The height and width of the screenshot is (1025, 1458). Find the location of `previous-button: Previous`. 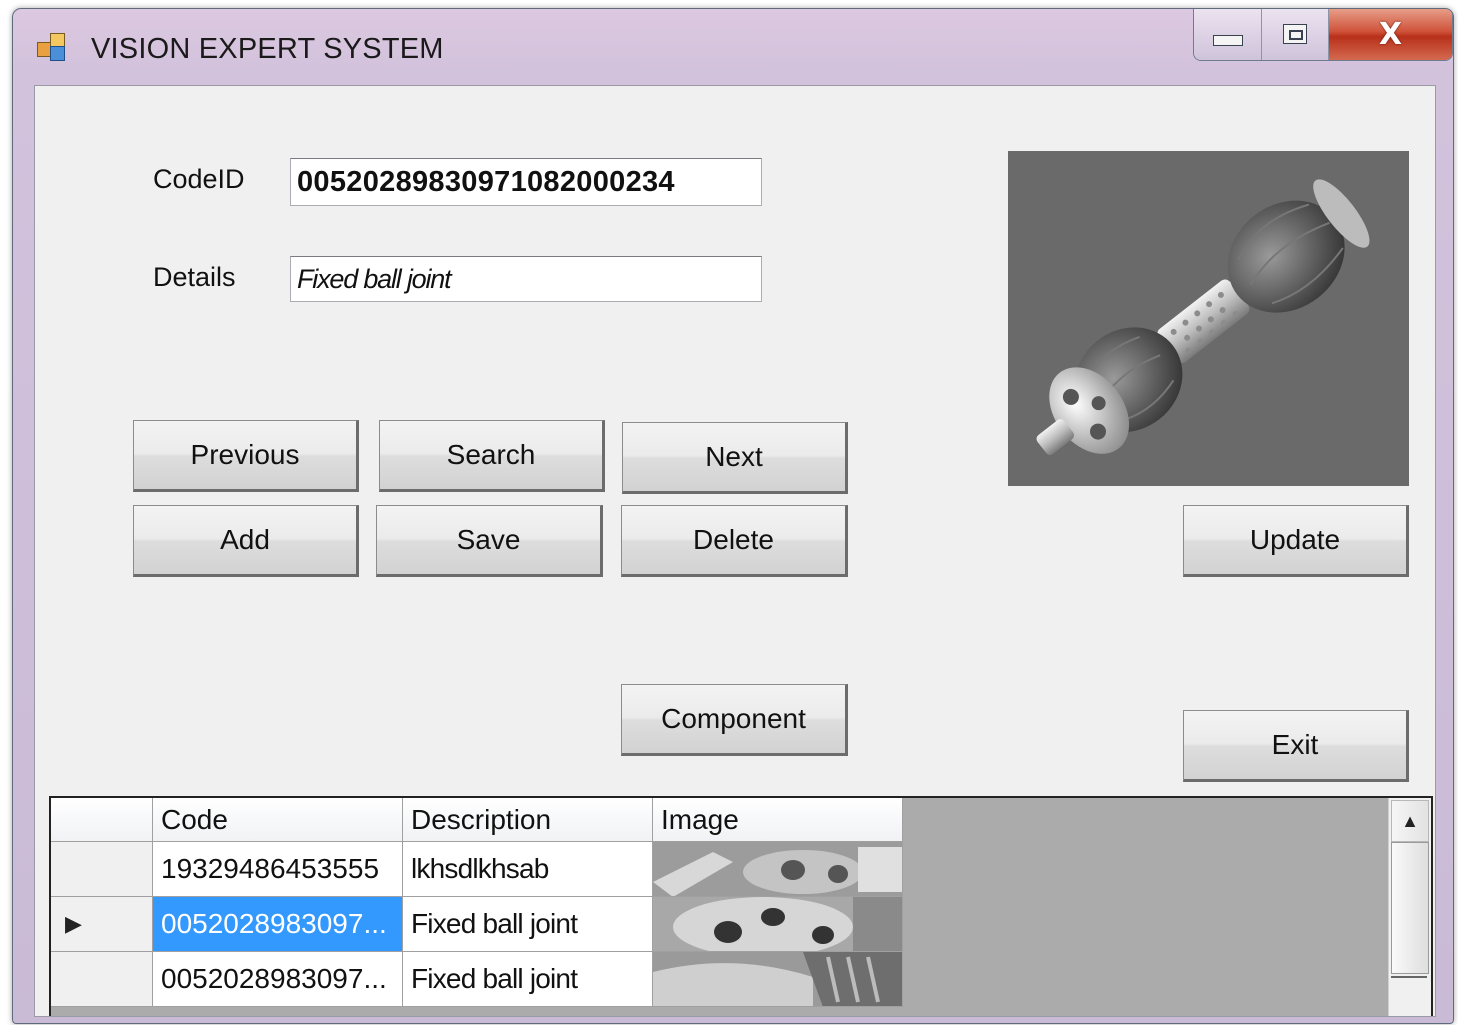

previous-button: Previous is located at coordinates (246, 456).